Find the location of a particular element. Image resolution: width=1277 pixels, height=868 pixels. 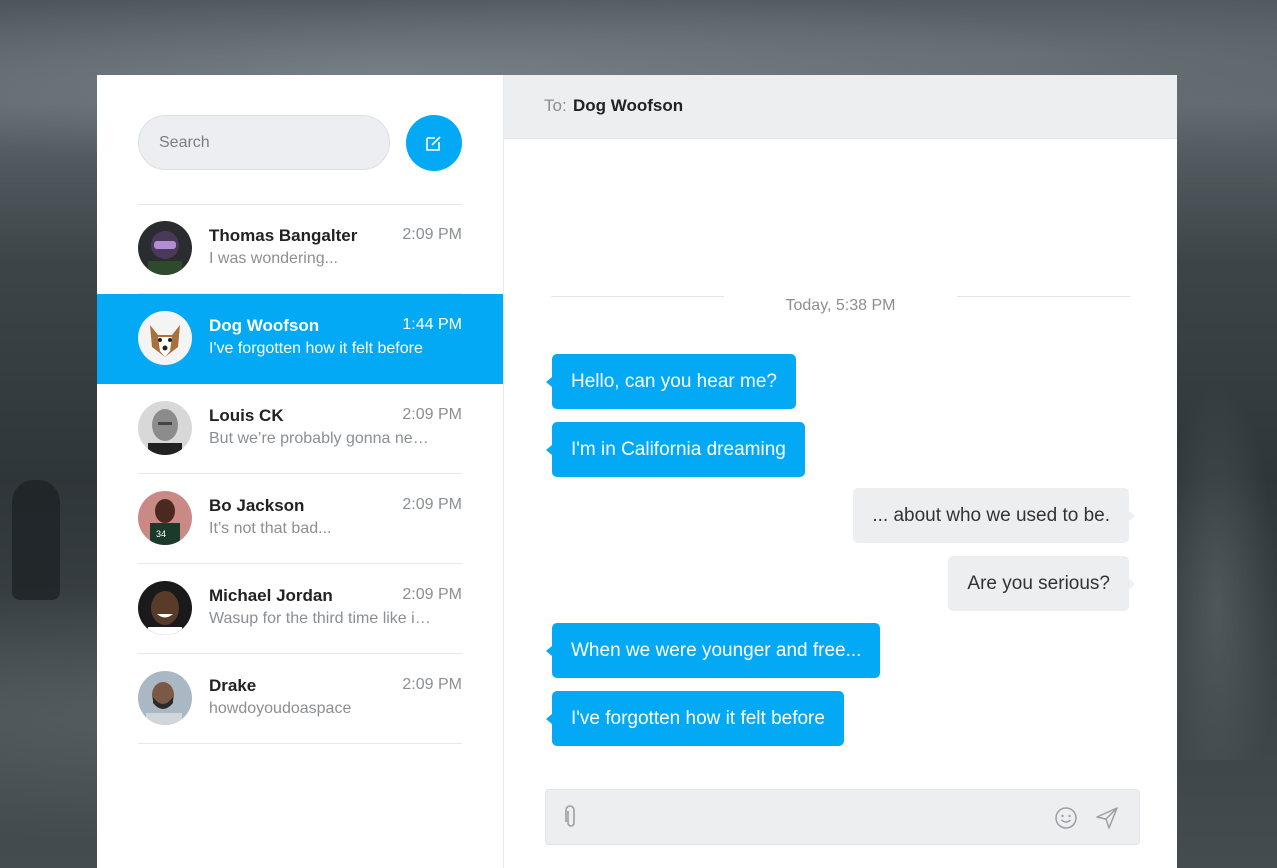

message-bubble-incoming: I've forgotten how it felt before is located at coordinates (695, 718).